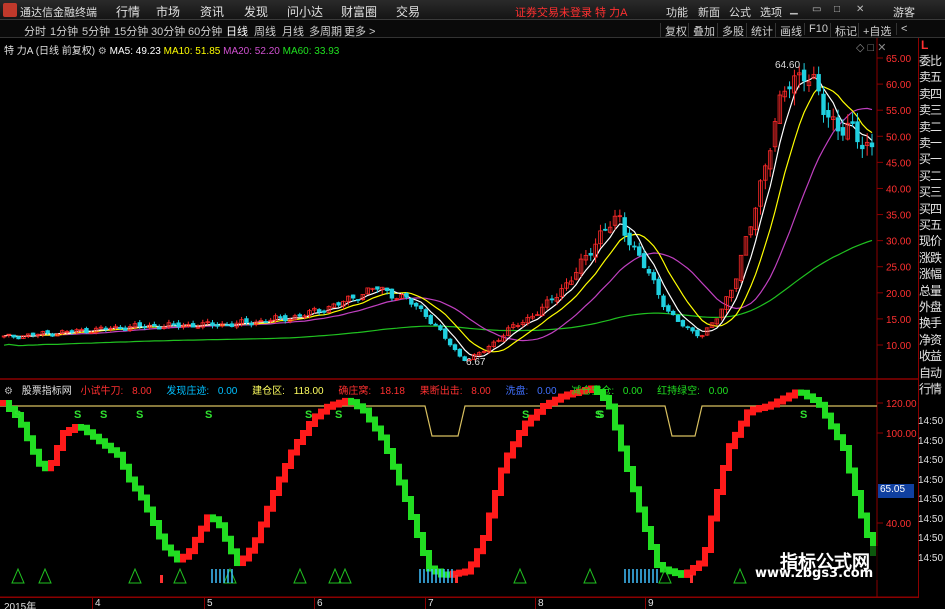 The image size is (945, 609). I want to click on tool-overlay: 叠加, so click(701, 31).